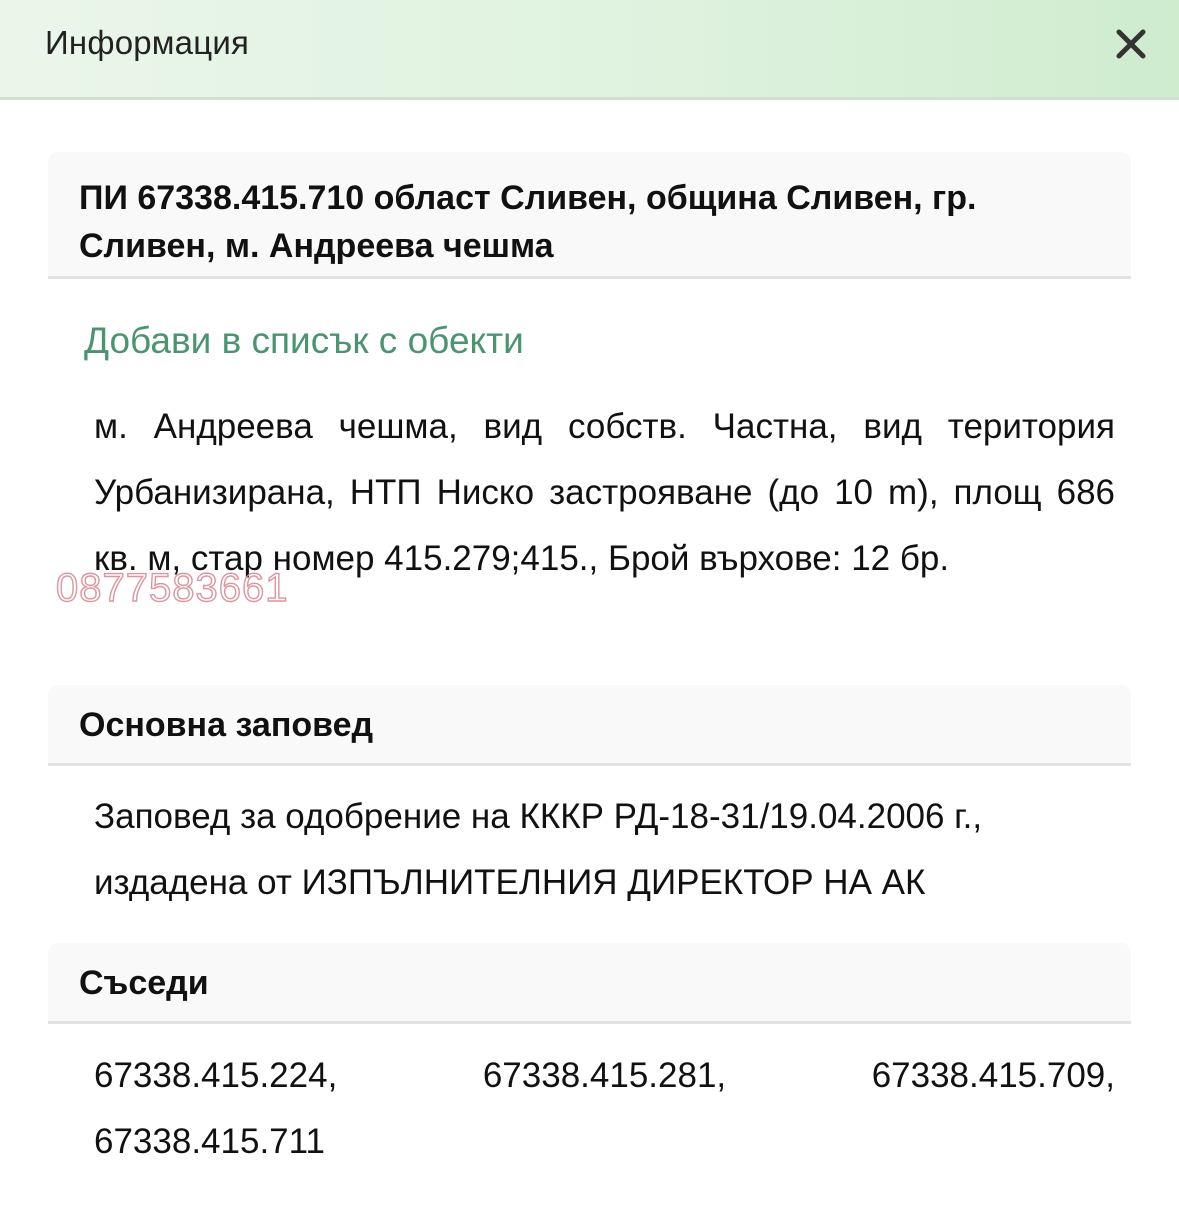  Describe the element at coordinates (1131, 44) in the screenshot. I see `close-icon` at that location.